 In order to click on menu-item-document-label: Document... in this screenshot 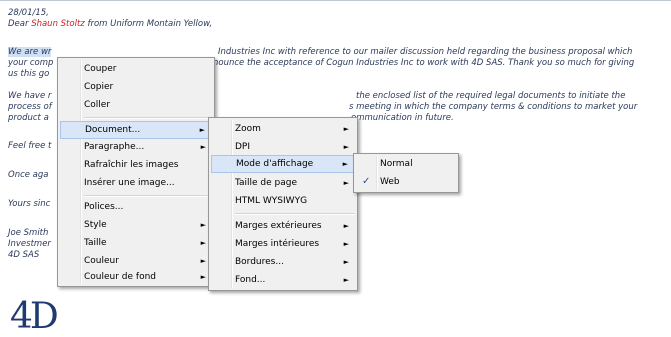, I will do `click(113, 130)`.